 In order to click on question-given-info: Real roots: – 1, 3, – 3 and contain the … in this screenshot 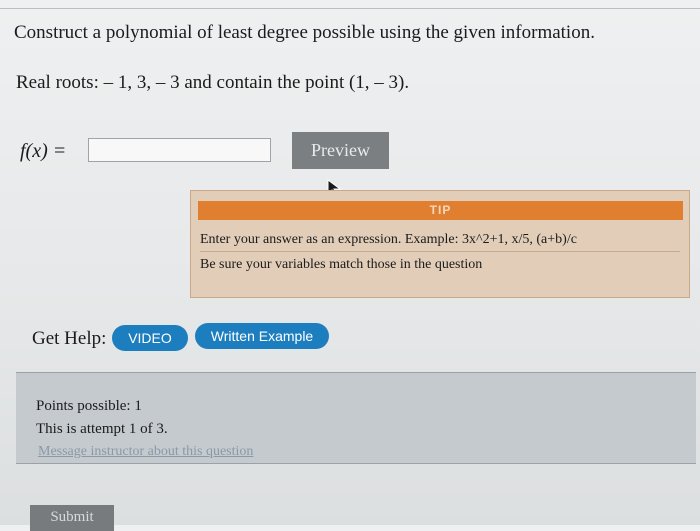, I will do `click(213, 82)`.